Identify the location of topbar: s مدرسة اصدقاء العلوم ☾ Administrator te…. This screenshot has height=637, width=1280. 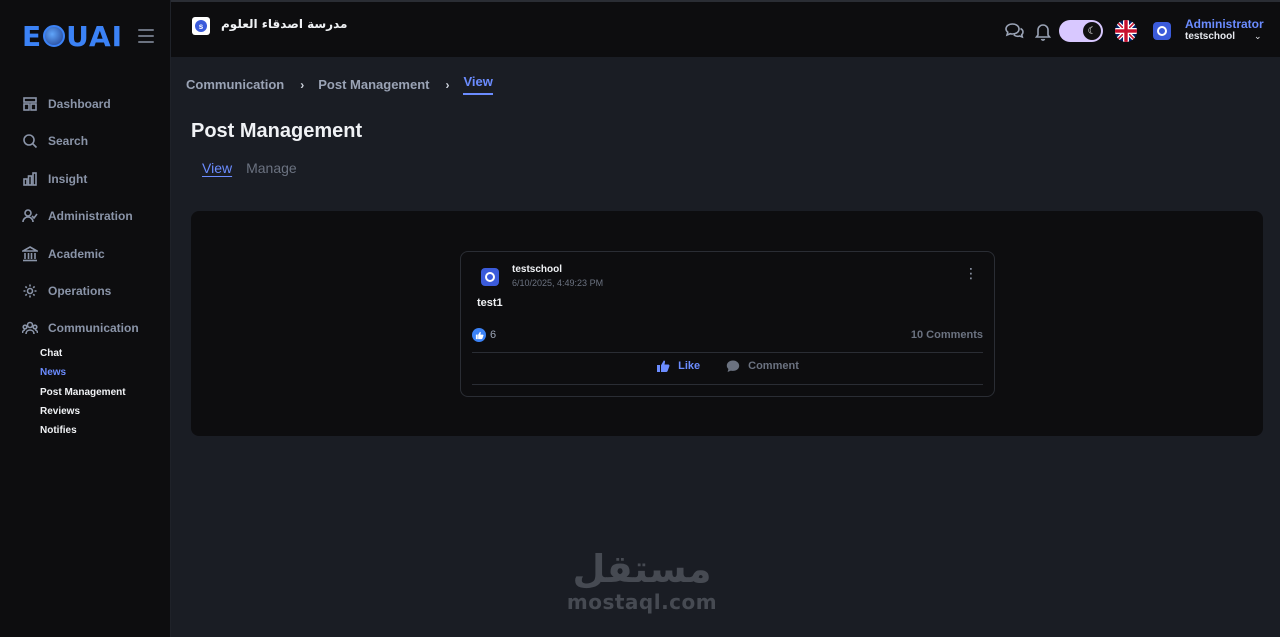
(725, 28).